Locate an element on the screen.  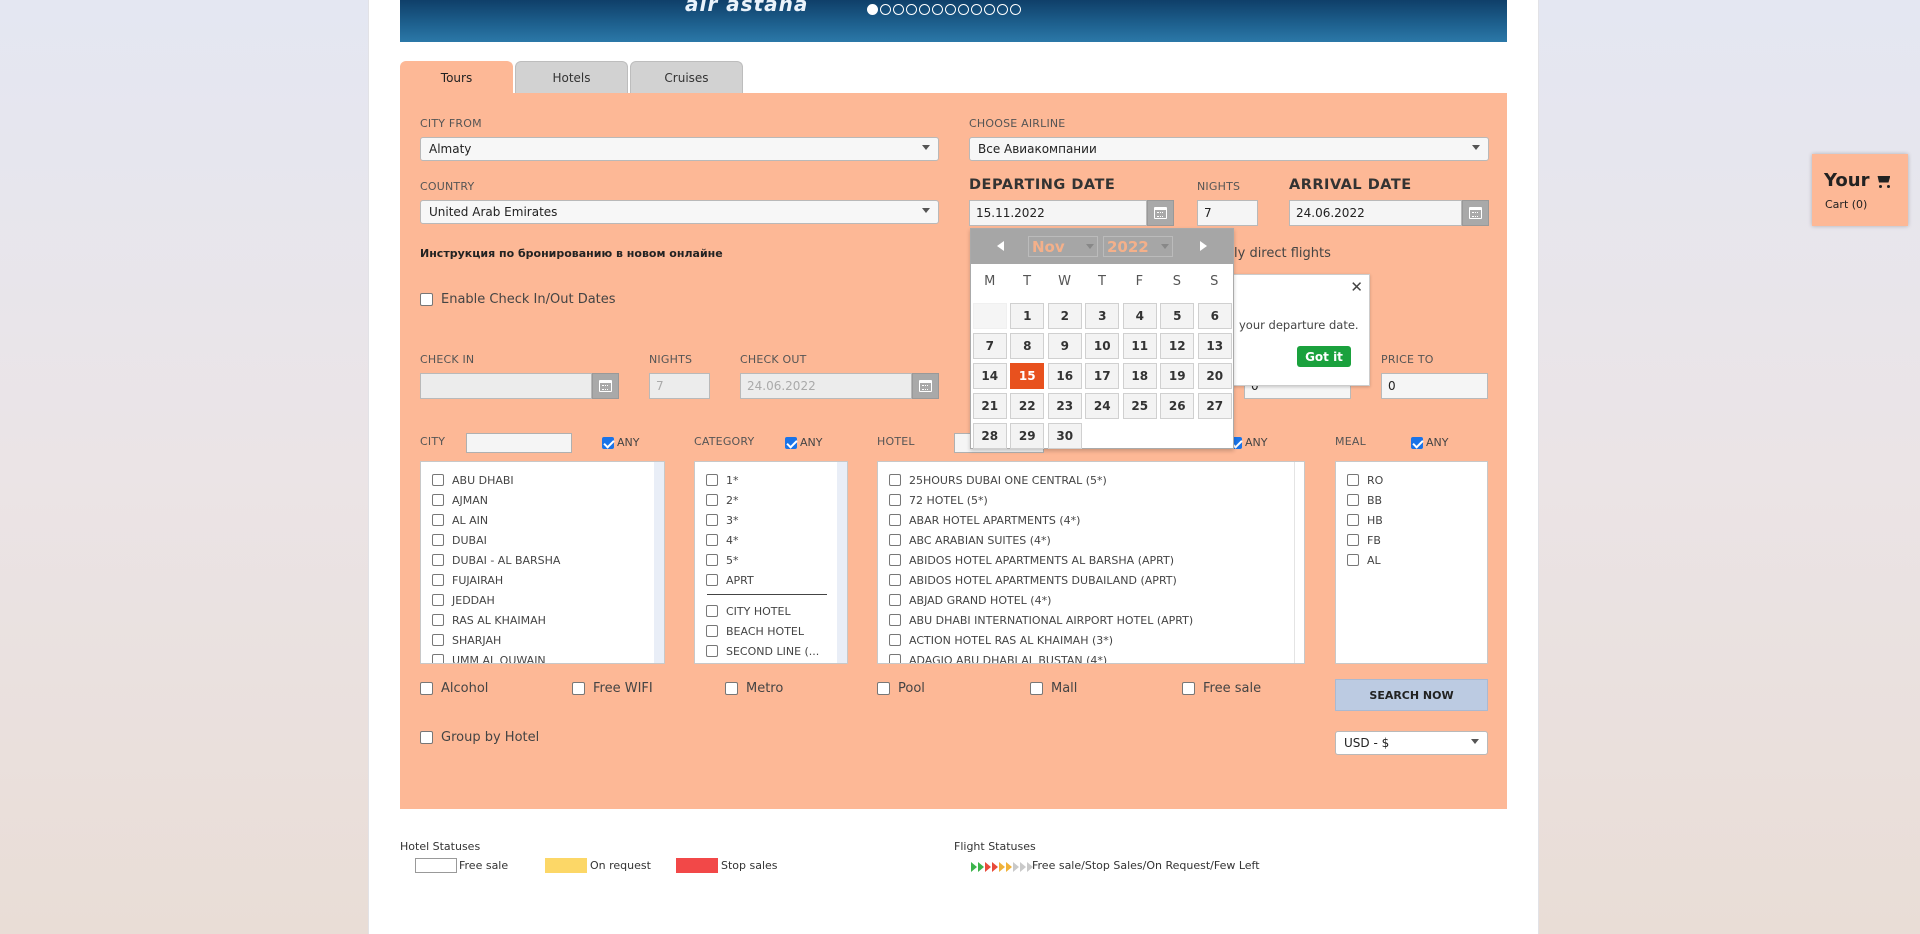
list-item: 72 HOTEL (5*) is located at coordinates (1091, 500).